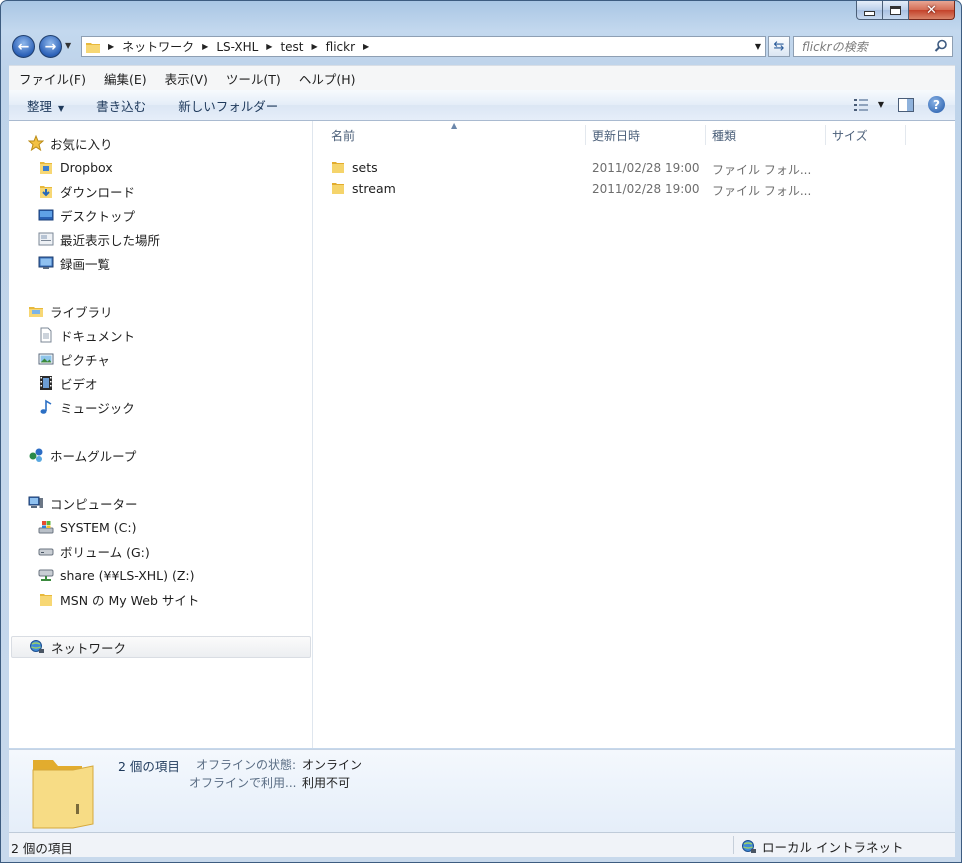 Image resolution: width=962 pixels, height=863 pixels. I want to click on command-bar: 整理 ▼ 書き込む 新しいフォルダー ▼ ?, so click(482, 105).